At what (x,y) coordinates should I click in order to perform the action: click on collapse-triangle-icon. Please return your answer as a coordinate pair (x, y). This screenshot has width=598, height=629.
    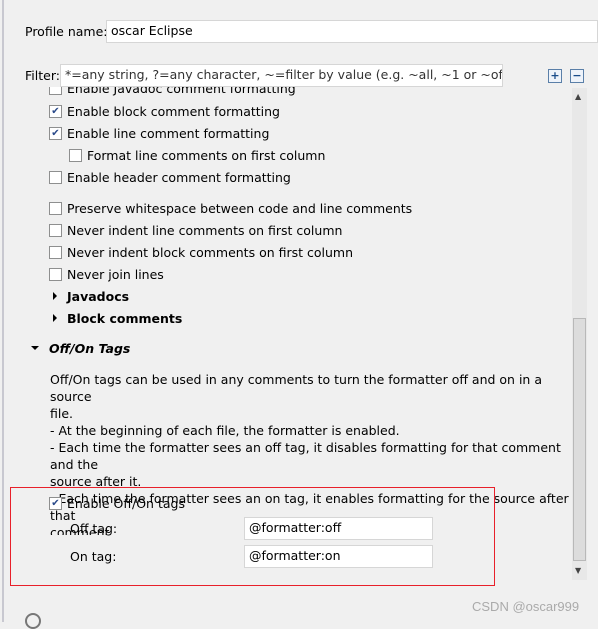
    Looking at the image, I should click on (35, 348).